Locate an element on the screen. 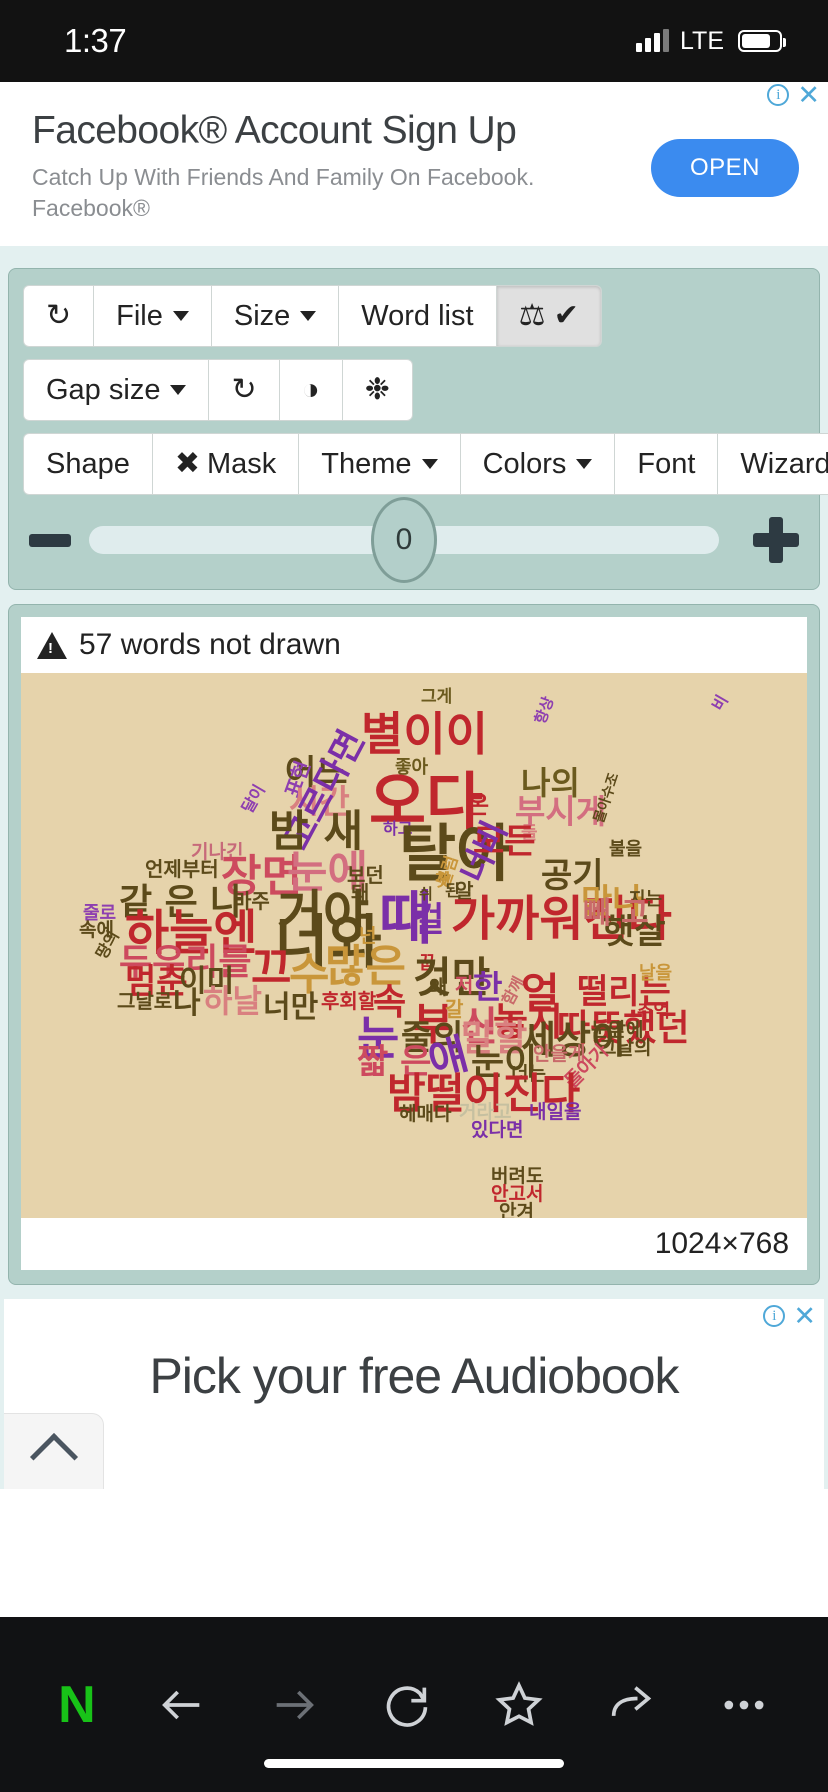 Image resolution: width=828 pixels, height=1792 pixels. size-slider-track: 0 is located at coordinates (404, 540).